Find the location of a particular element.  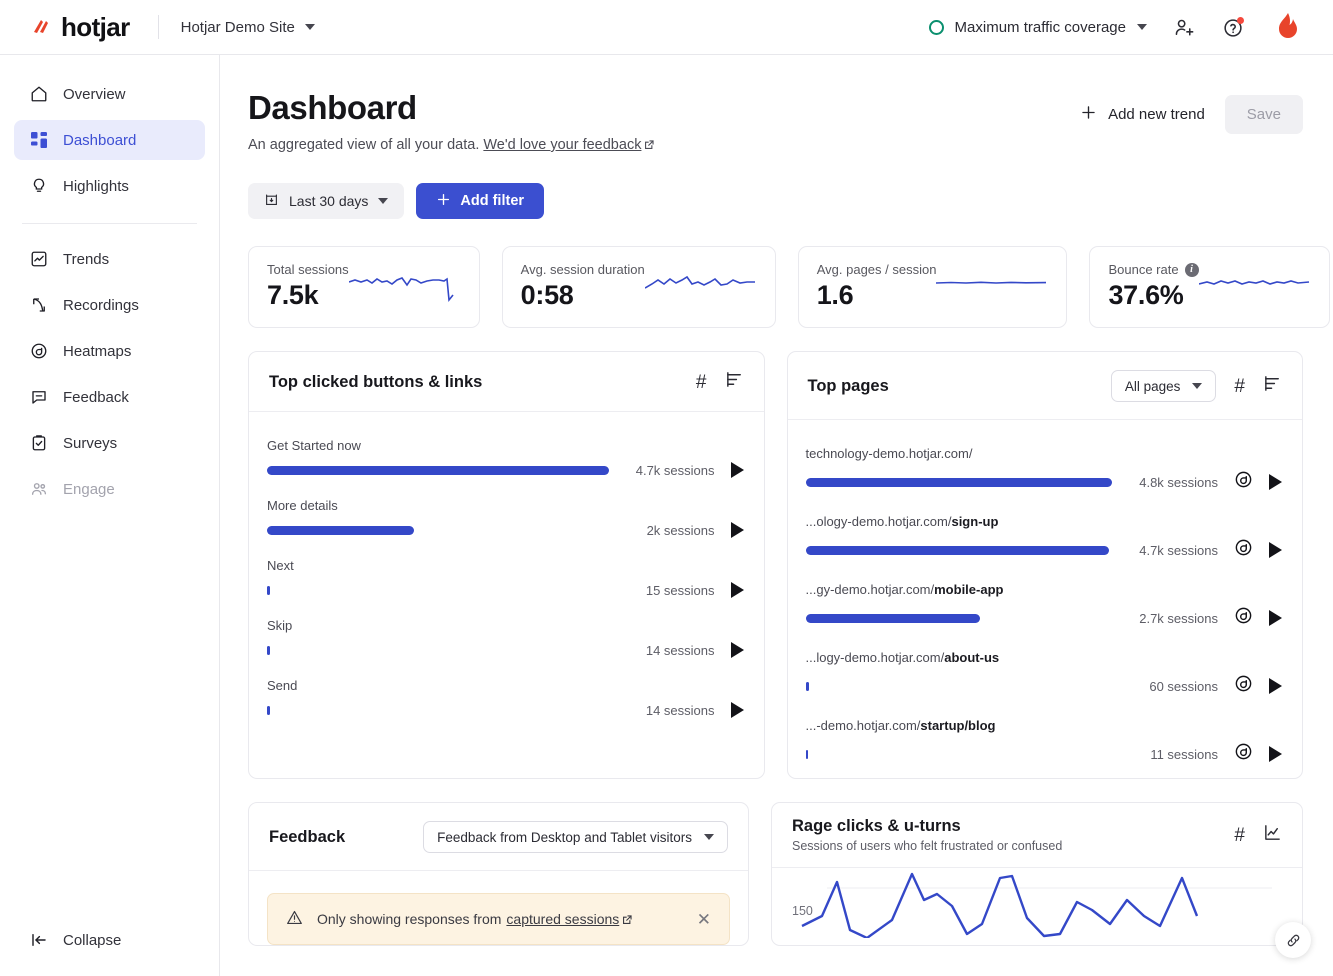

line-chart-icon is located at coordinates (1272, 835).